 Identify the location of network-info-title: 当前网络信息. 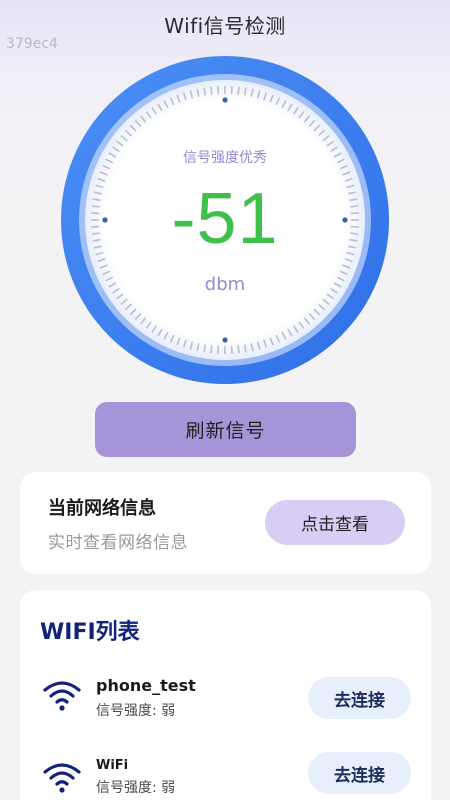
(102, 508).